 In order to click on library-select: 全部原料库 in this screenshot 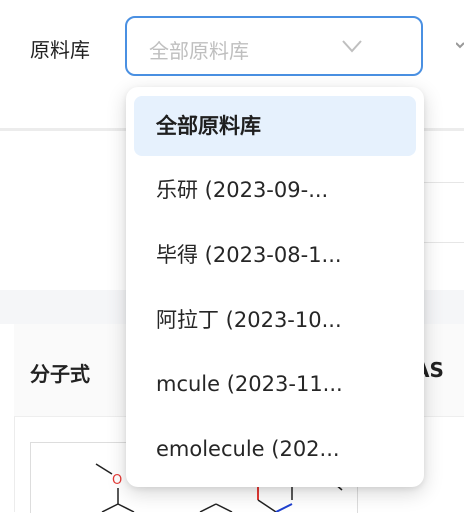, I will do `click(274, 46)`.